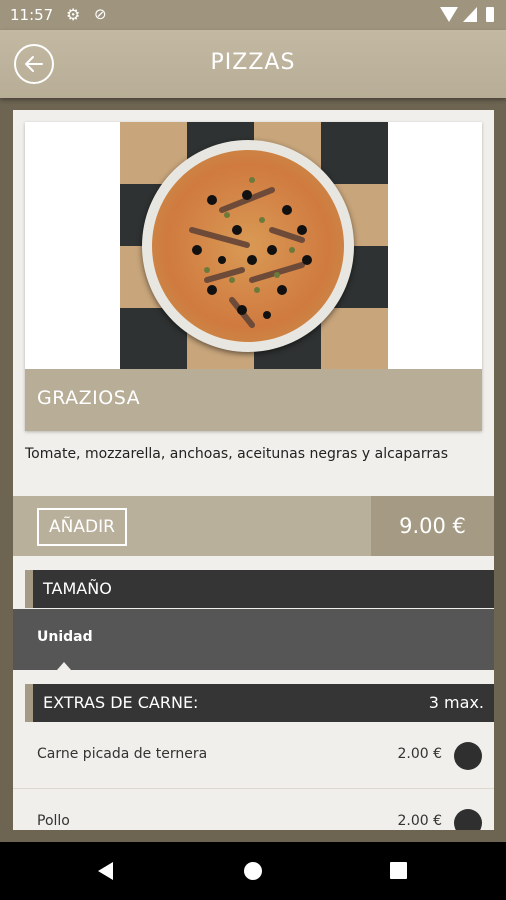 The width and height of the screenshot is (506, 900). Describe the element at coordinates (64, 666) in the screenshot. I see `selected-indicator-icon` at that location.